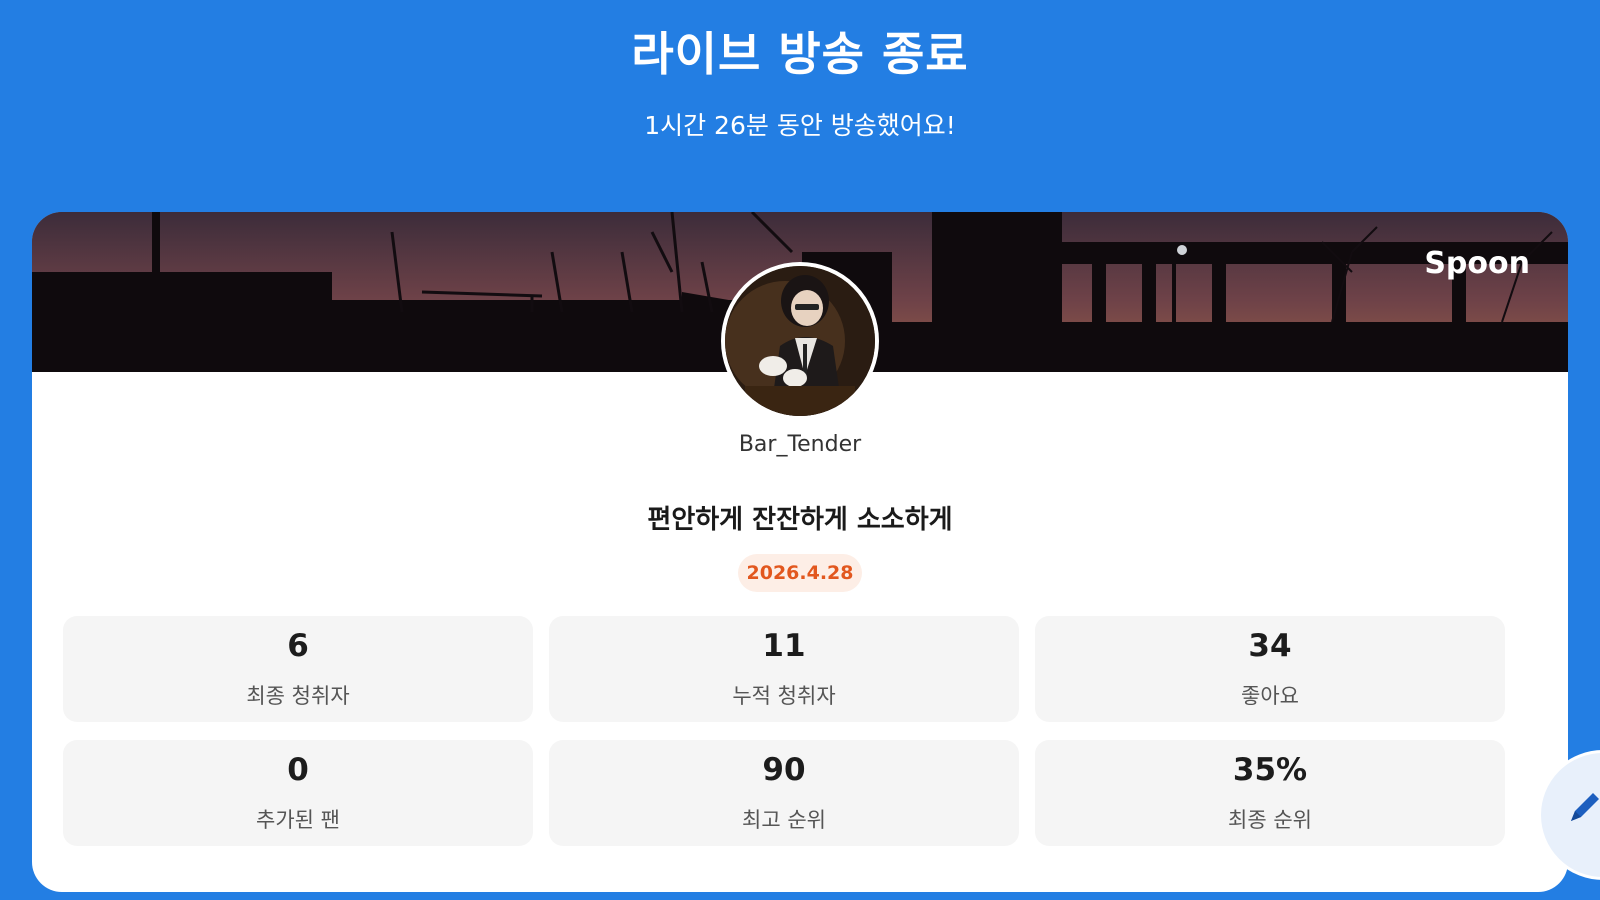  Describe the element at coordinates (784, 820) in the screenshot. I see `stat-label: 최고 순위` at that location.